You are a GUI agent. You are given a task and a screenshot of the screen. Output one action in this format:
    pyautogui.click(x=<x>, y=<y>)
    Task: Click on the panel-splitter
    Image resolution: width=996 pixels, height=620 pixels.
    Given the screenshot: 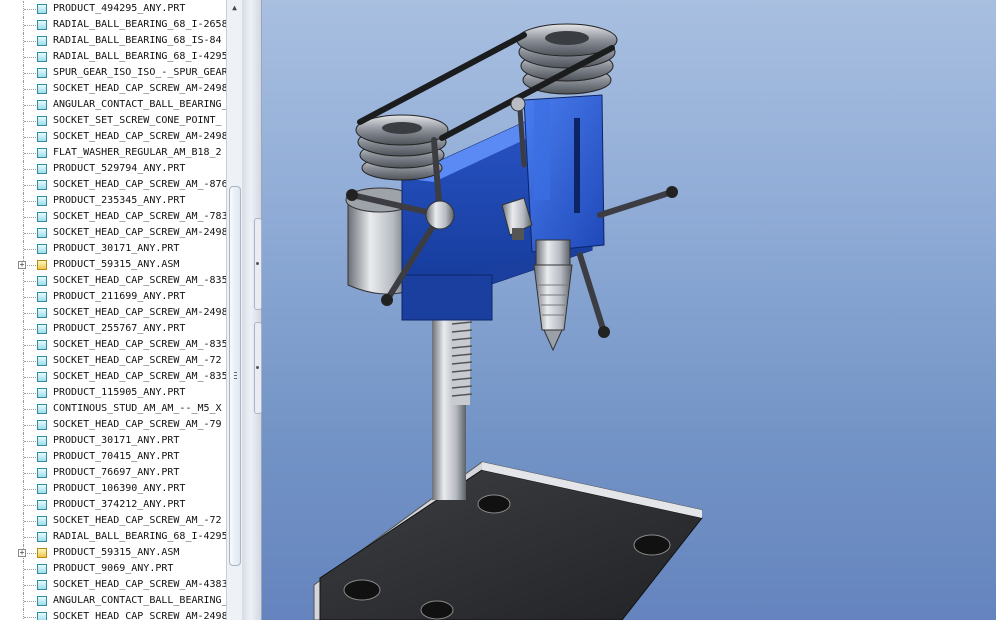 What is the action you would take?
    pyautogui.click(x=252, y=310)
    